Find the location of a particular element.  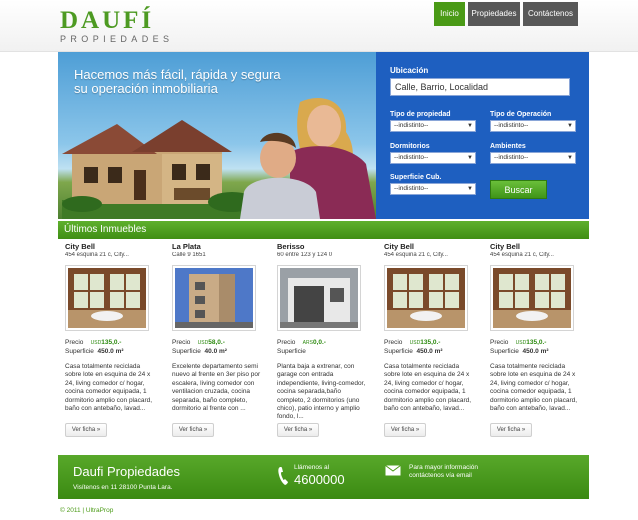

price-value: 0,0.- is located at coordinates (319, 342).